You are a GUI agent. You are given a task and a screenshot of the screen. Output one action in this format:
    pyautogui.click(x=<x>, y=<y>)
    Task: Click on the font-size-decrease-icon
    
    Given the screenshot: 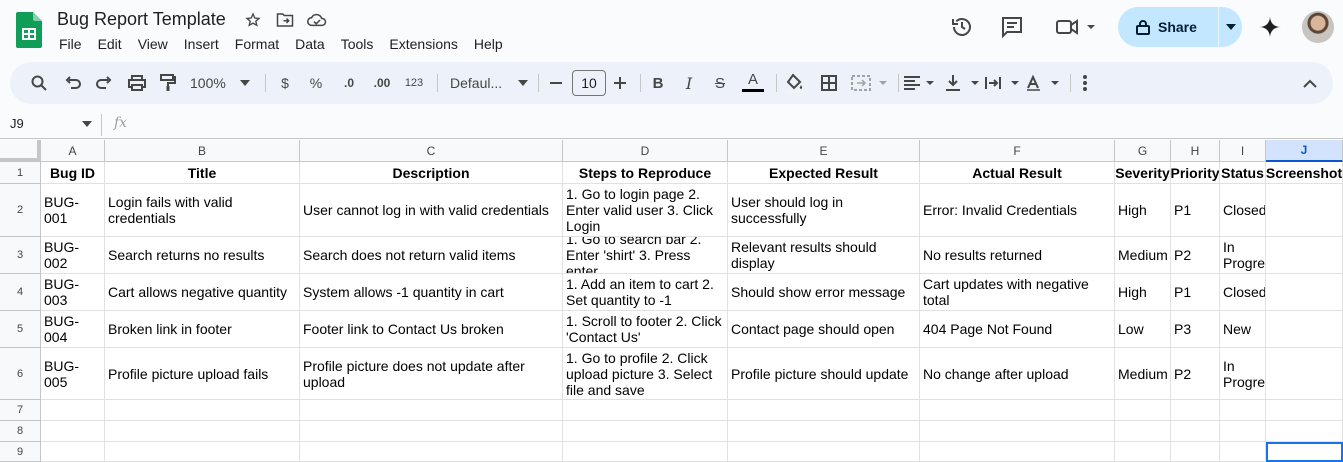 What is the action you would take?
    pyautogui.click(x=556, y=83)
    